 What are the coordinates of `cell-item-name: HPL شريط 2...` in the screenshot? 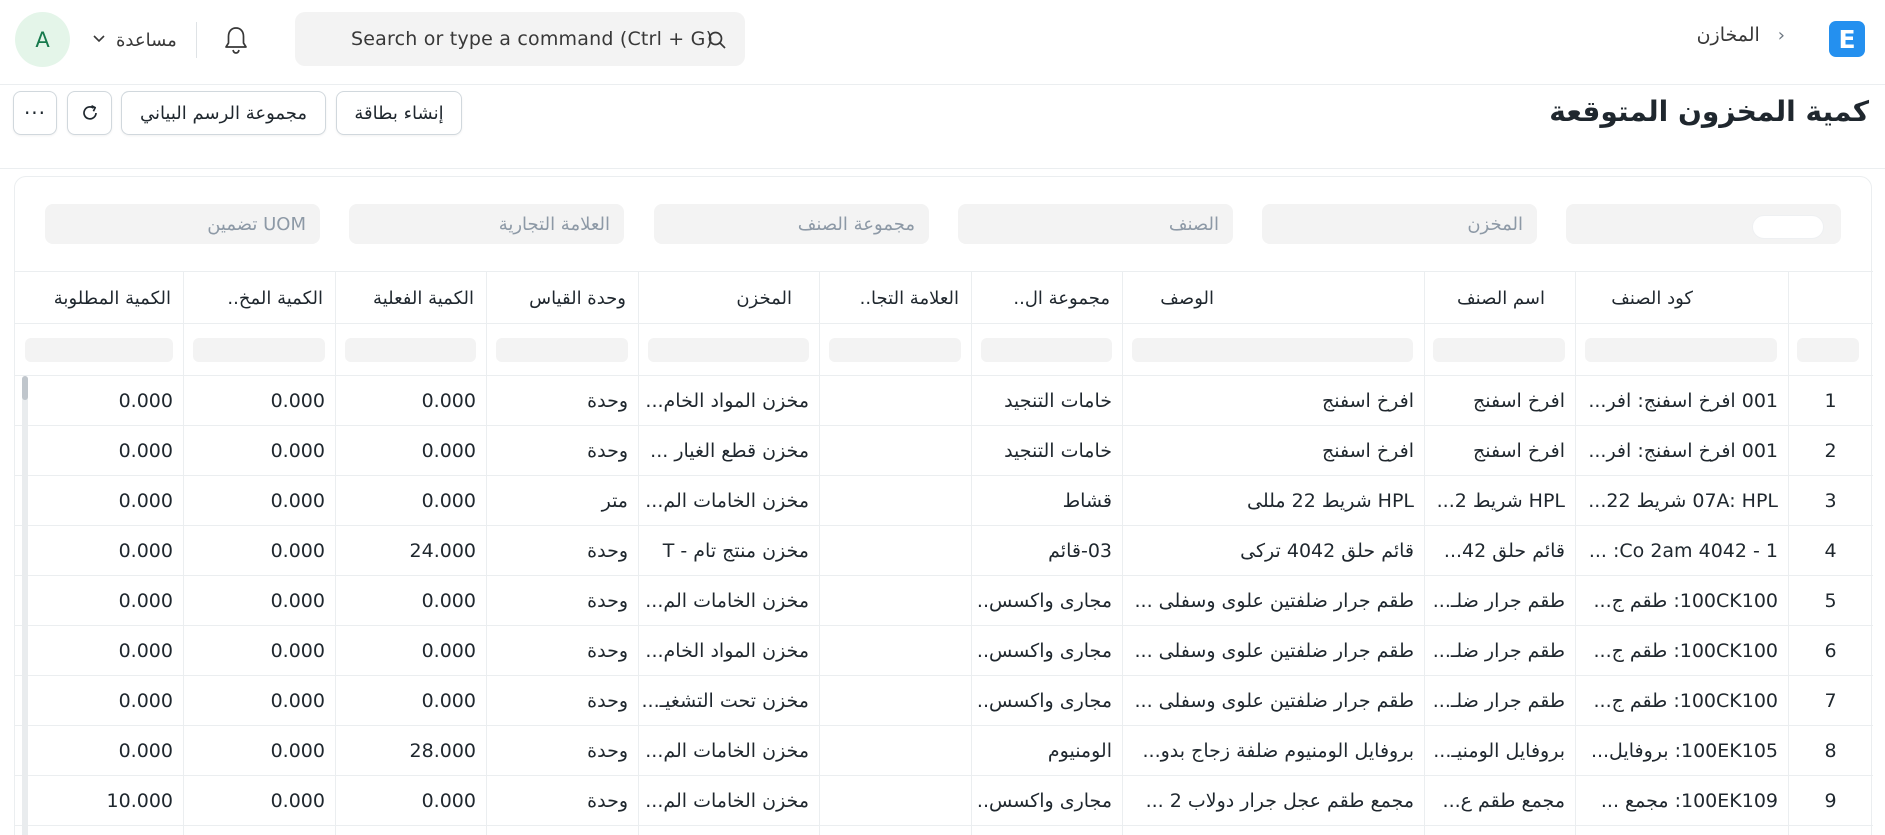 It's located at (1499, 501).